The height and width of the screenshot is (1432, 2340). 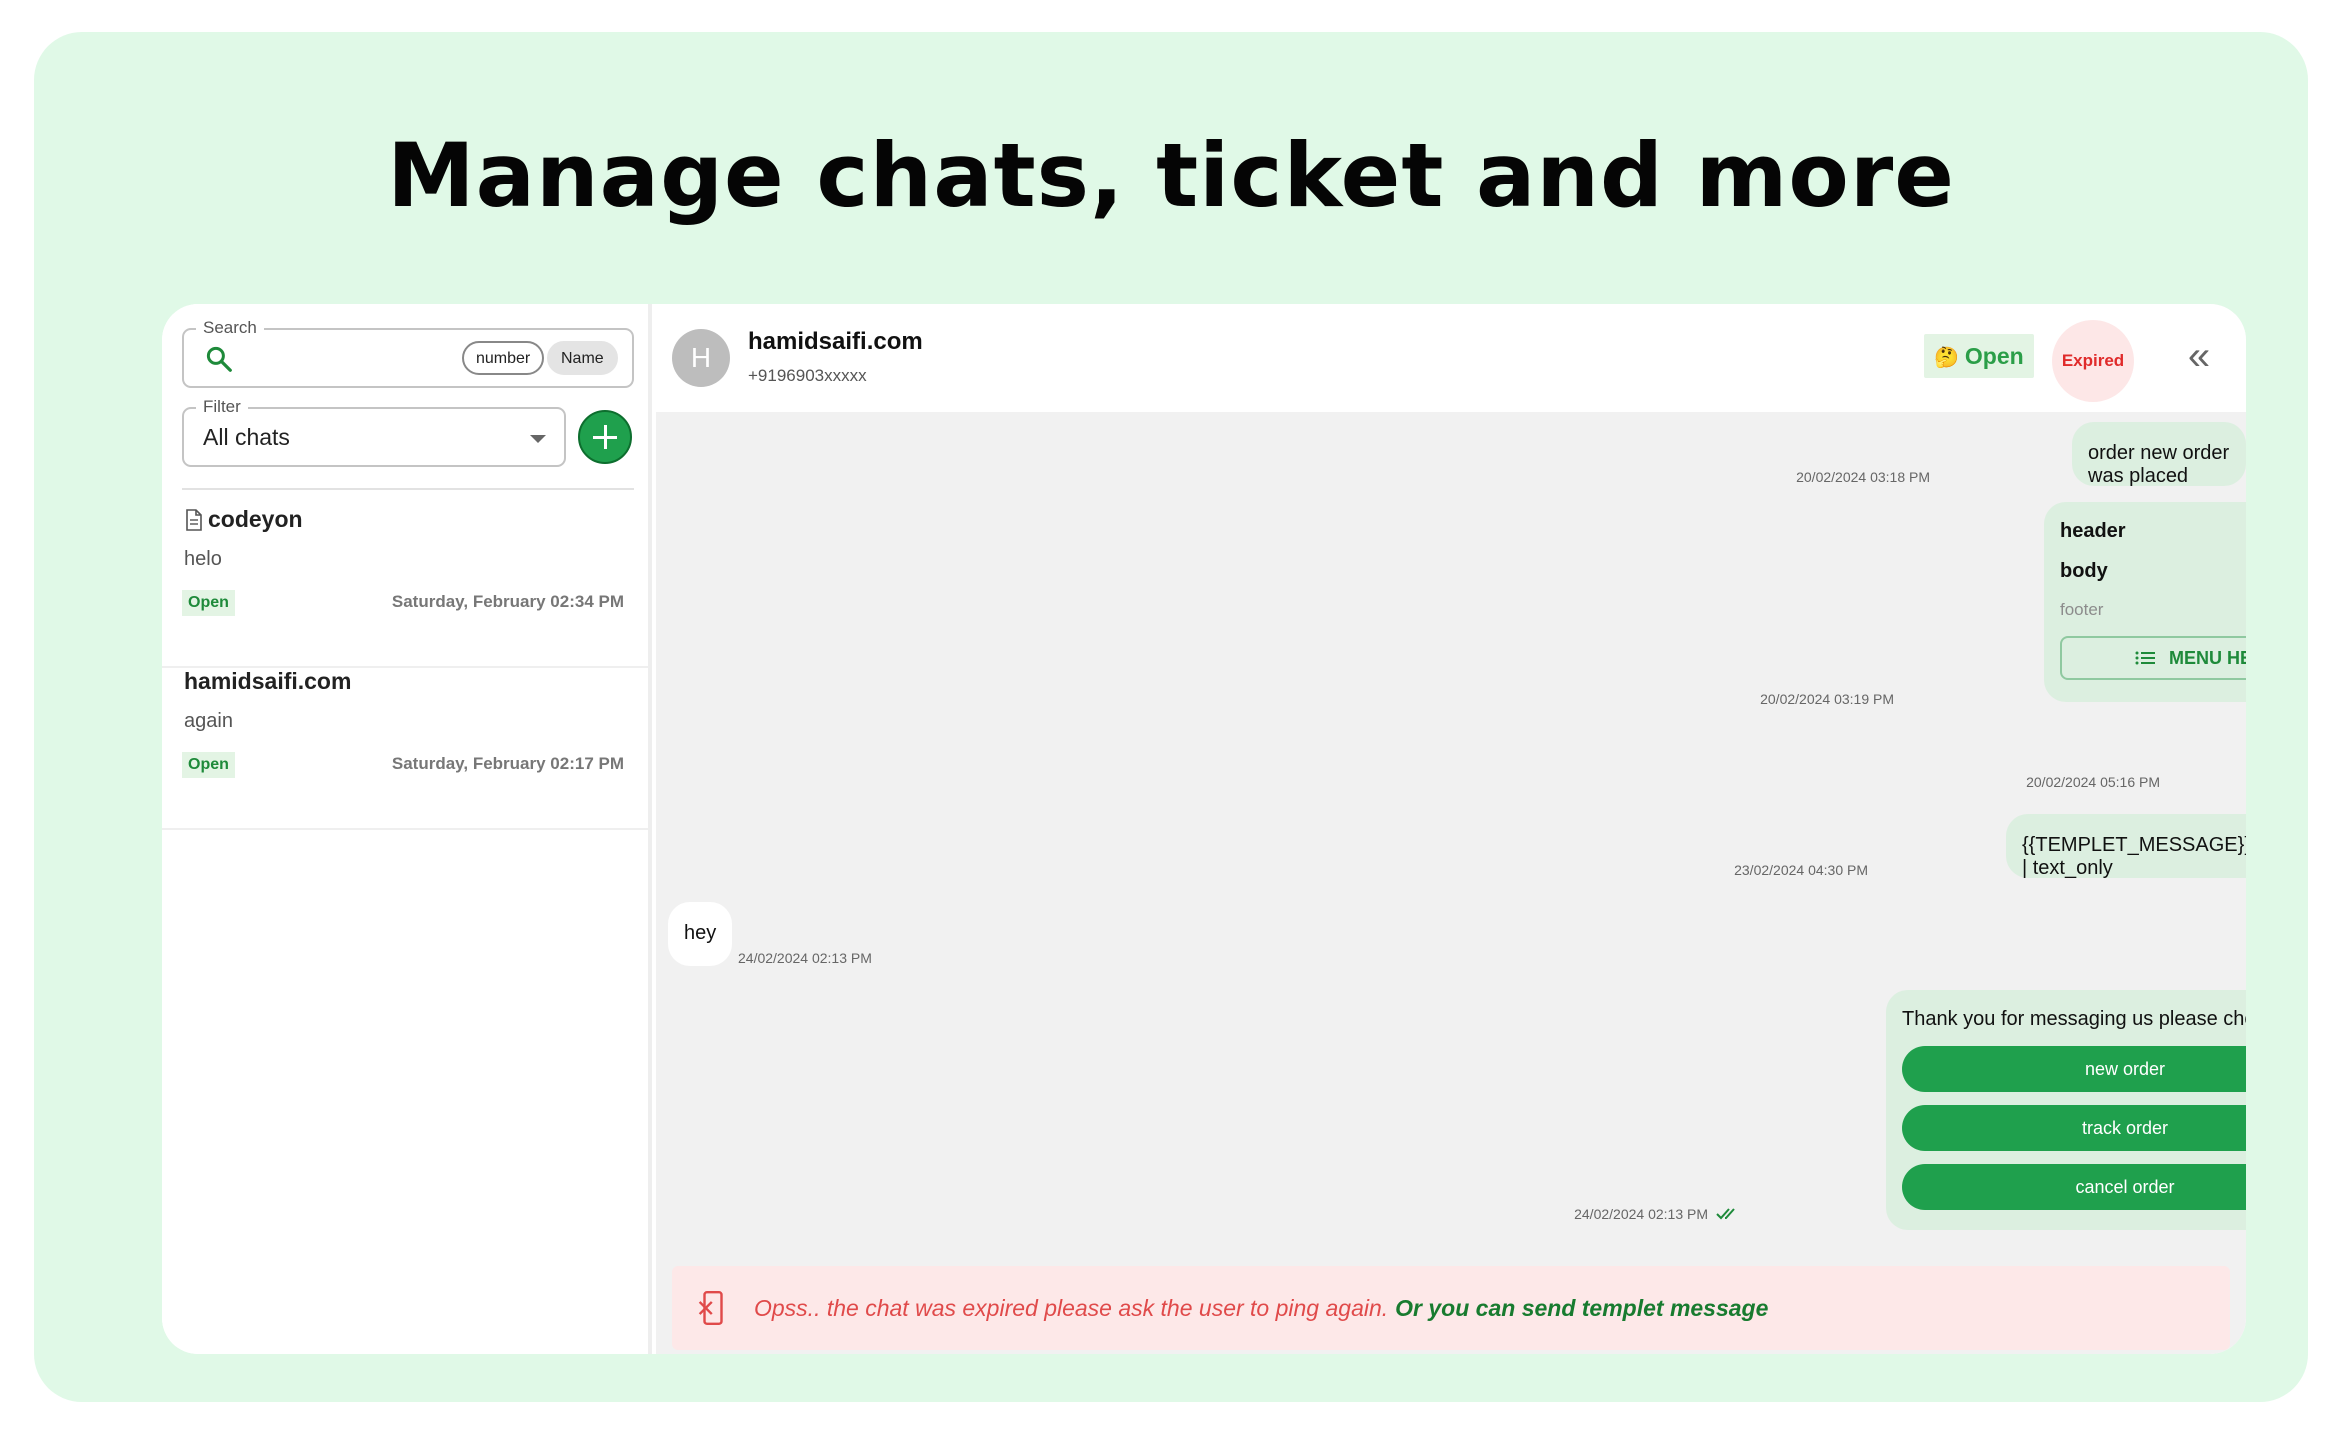 What do you see at coordinates (208, 721) in the screenshot?
I see `chat-preview: again` at bounding box center [208, 721].